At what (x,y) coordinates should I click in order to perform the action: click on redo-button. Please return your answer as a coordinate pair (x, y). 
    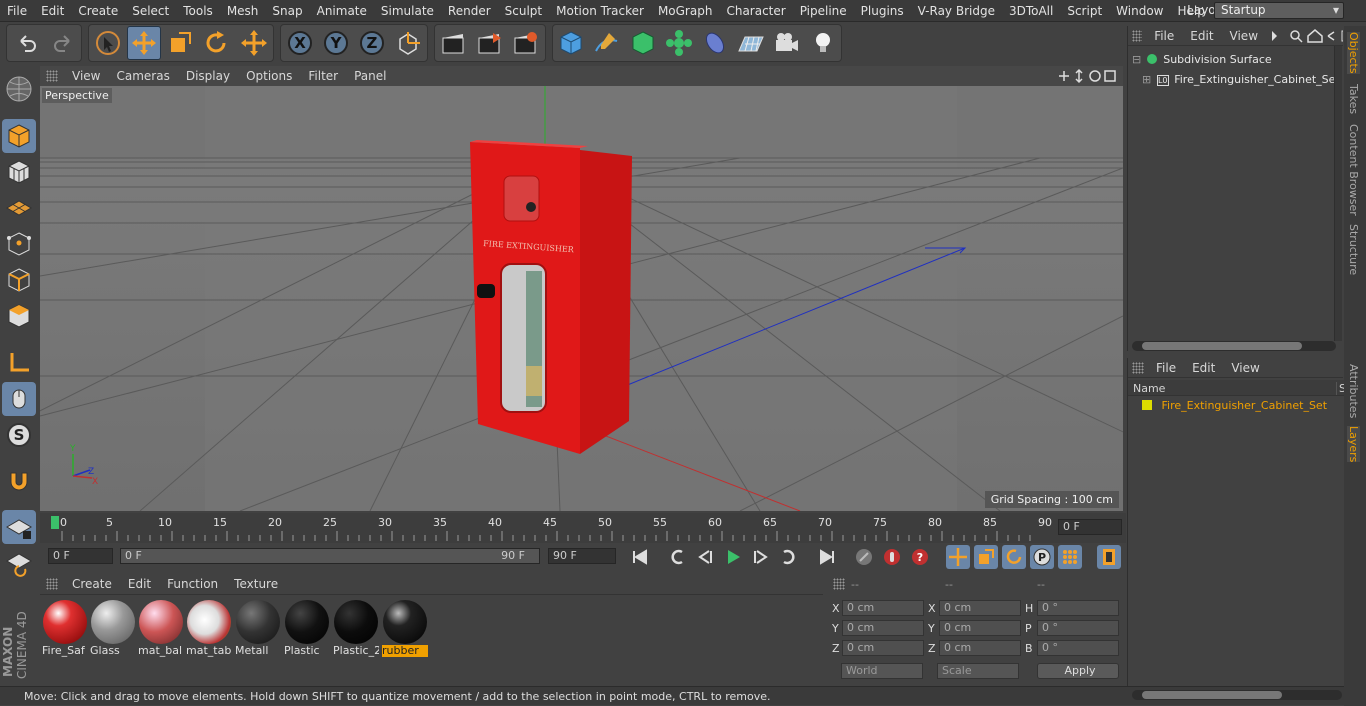
    Looking at the image, I should click on (63, 43).